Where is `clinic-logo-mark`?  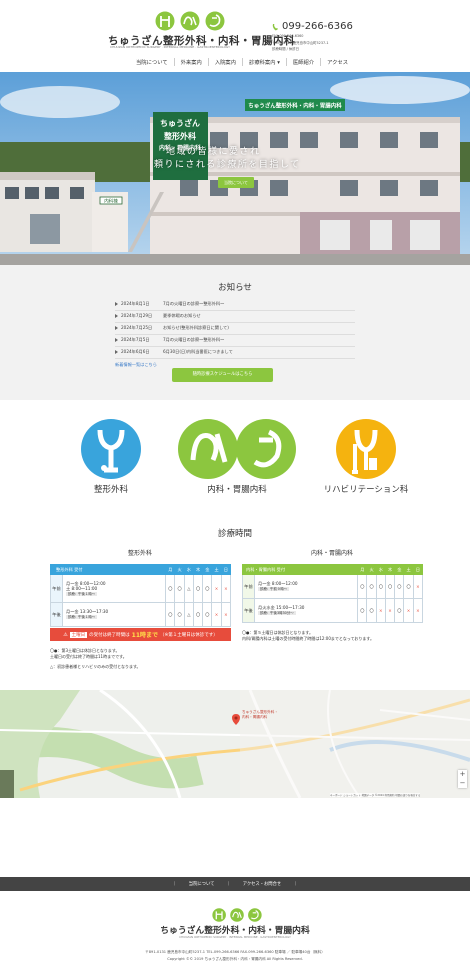 clinic-logo-mark is located at coordinates (190, 21).